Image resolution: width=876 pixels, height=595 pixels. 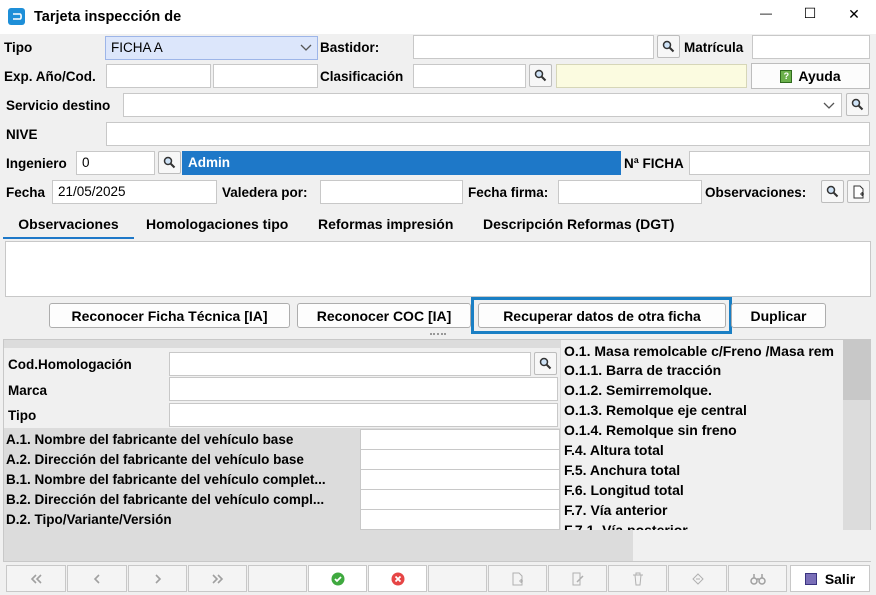 What do you see at coordinates (602, 315) in the screenshot?
I see `recuperar-button: Recuperar datos de otra ficha` at bounding box center [602, 315].